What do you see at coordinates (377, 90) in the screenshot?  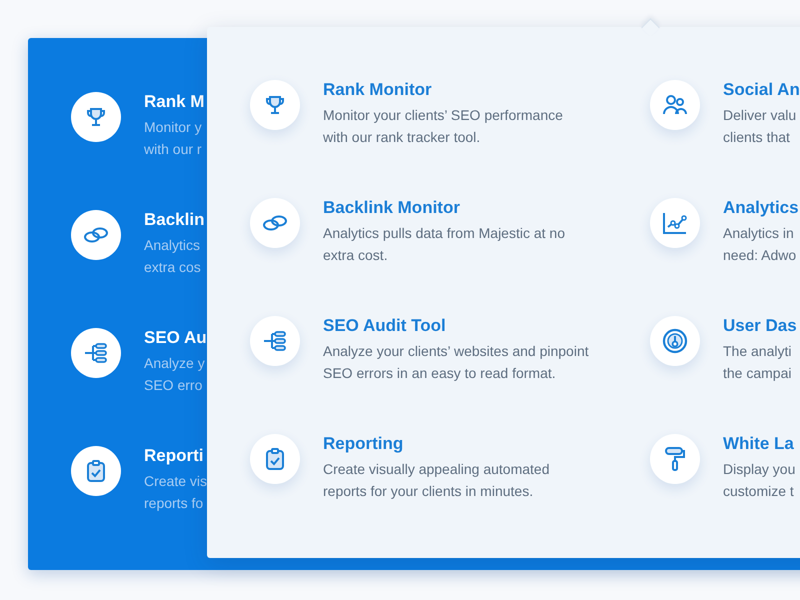 I see `feature-title: Rank Monitor` at bounding box center [377, 90].